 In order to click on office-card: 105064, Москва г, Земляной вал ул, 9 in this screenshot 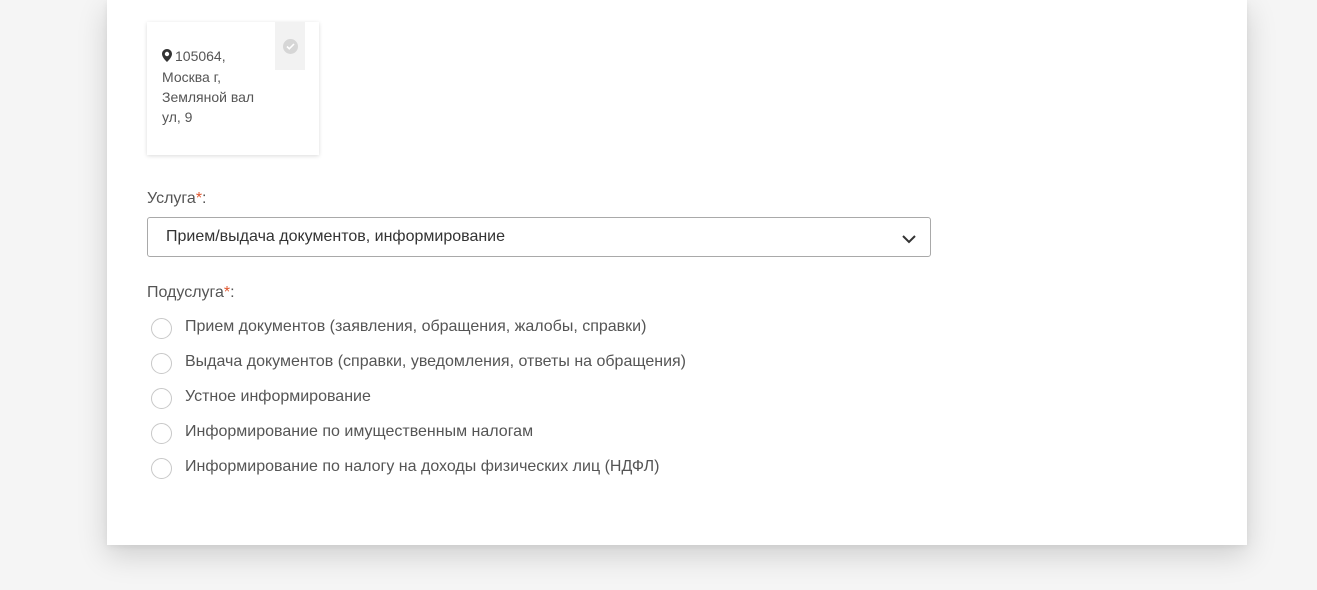, I will do `click(233, 88)`.